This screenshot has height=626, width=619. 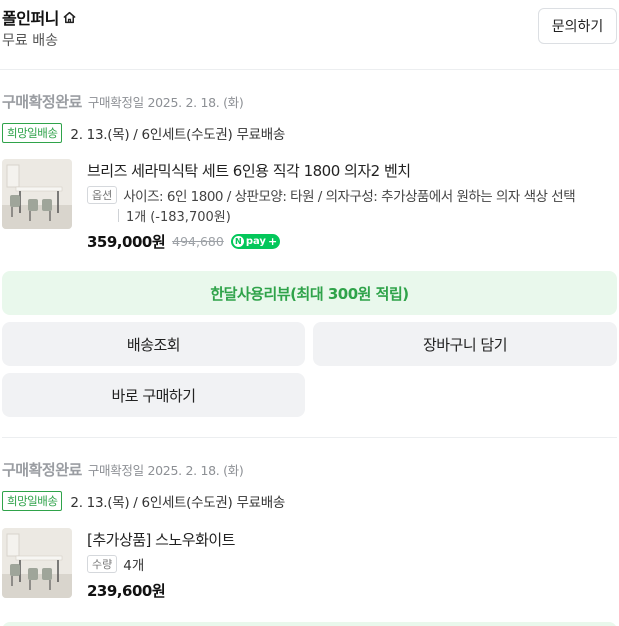 What do you see at coordinates (161, 539) in the screenshot?
I see `product-title: [추가상품] 스노우화이트` at bounding box center [161, 539].